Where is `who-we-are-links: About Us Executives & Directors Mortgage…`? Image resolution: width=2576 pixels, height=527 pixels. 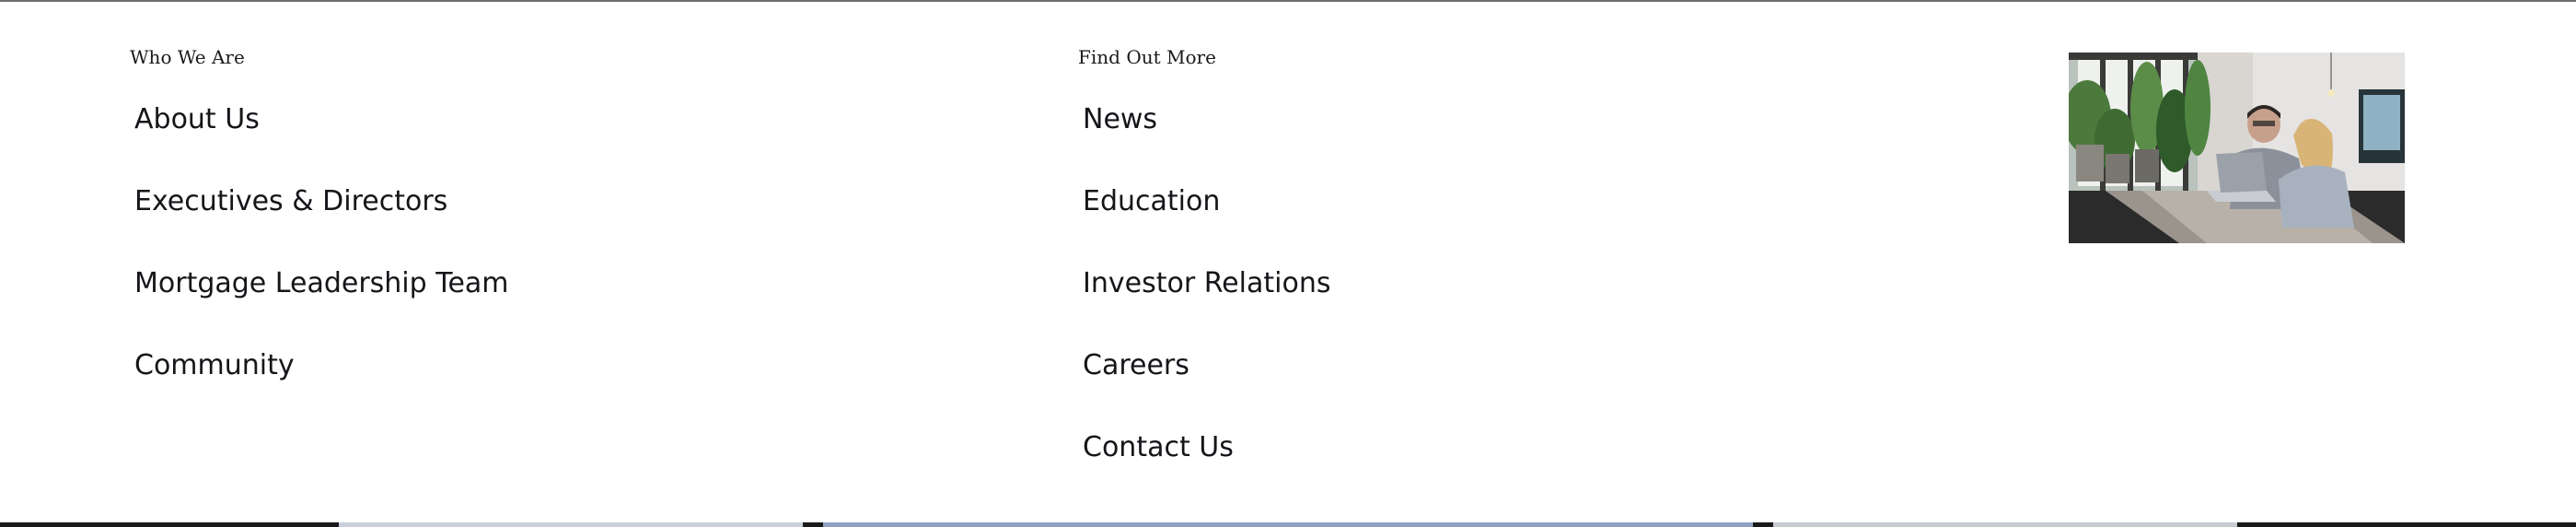 who-we-are-links: About Us Executives & Directors Mortgage… is located at coordinates (321, 263).